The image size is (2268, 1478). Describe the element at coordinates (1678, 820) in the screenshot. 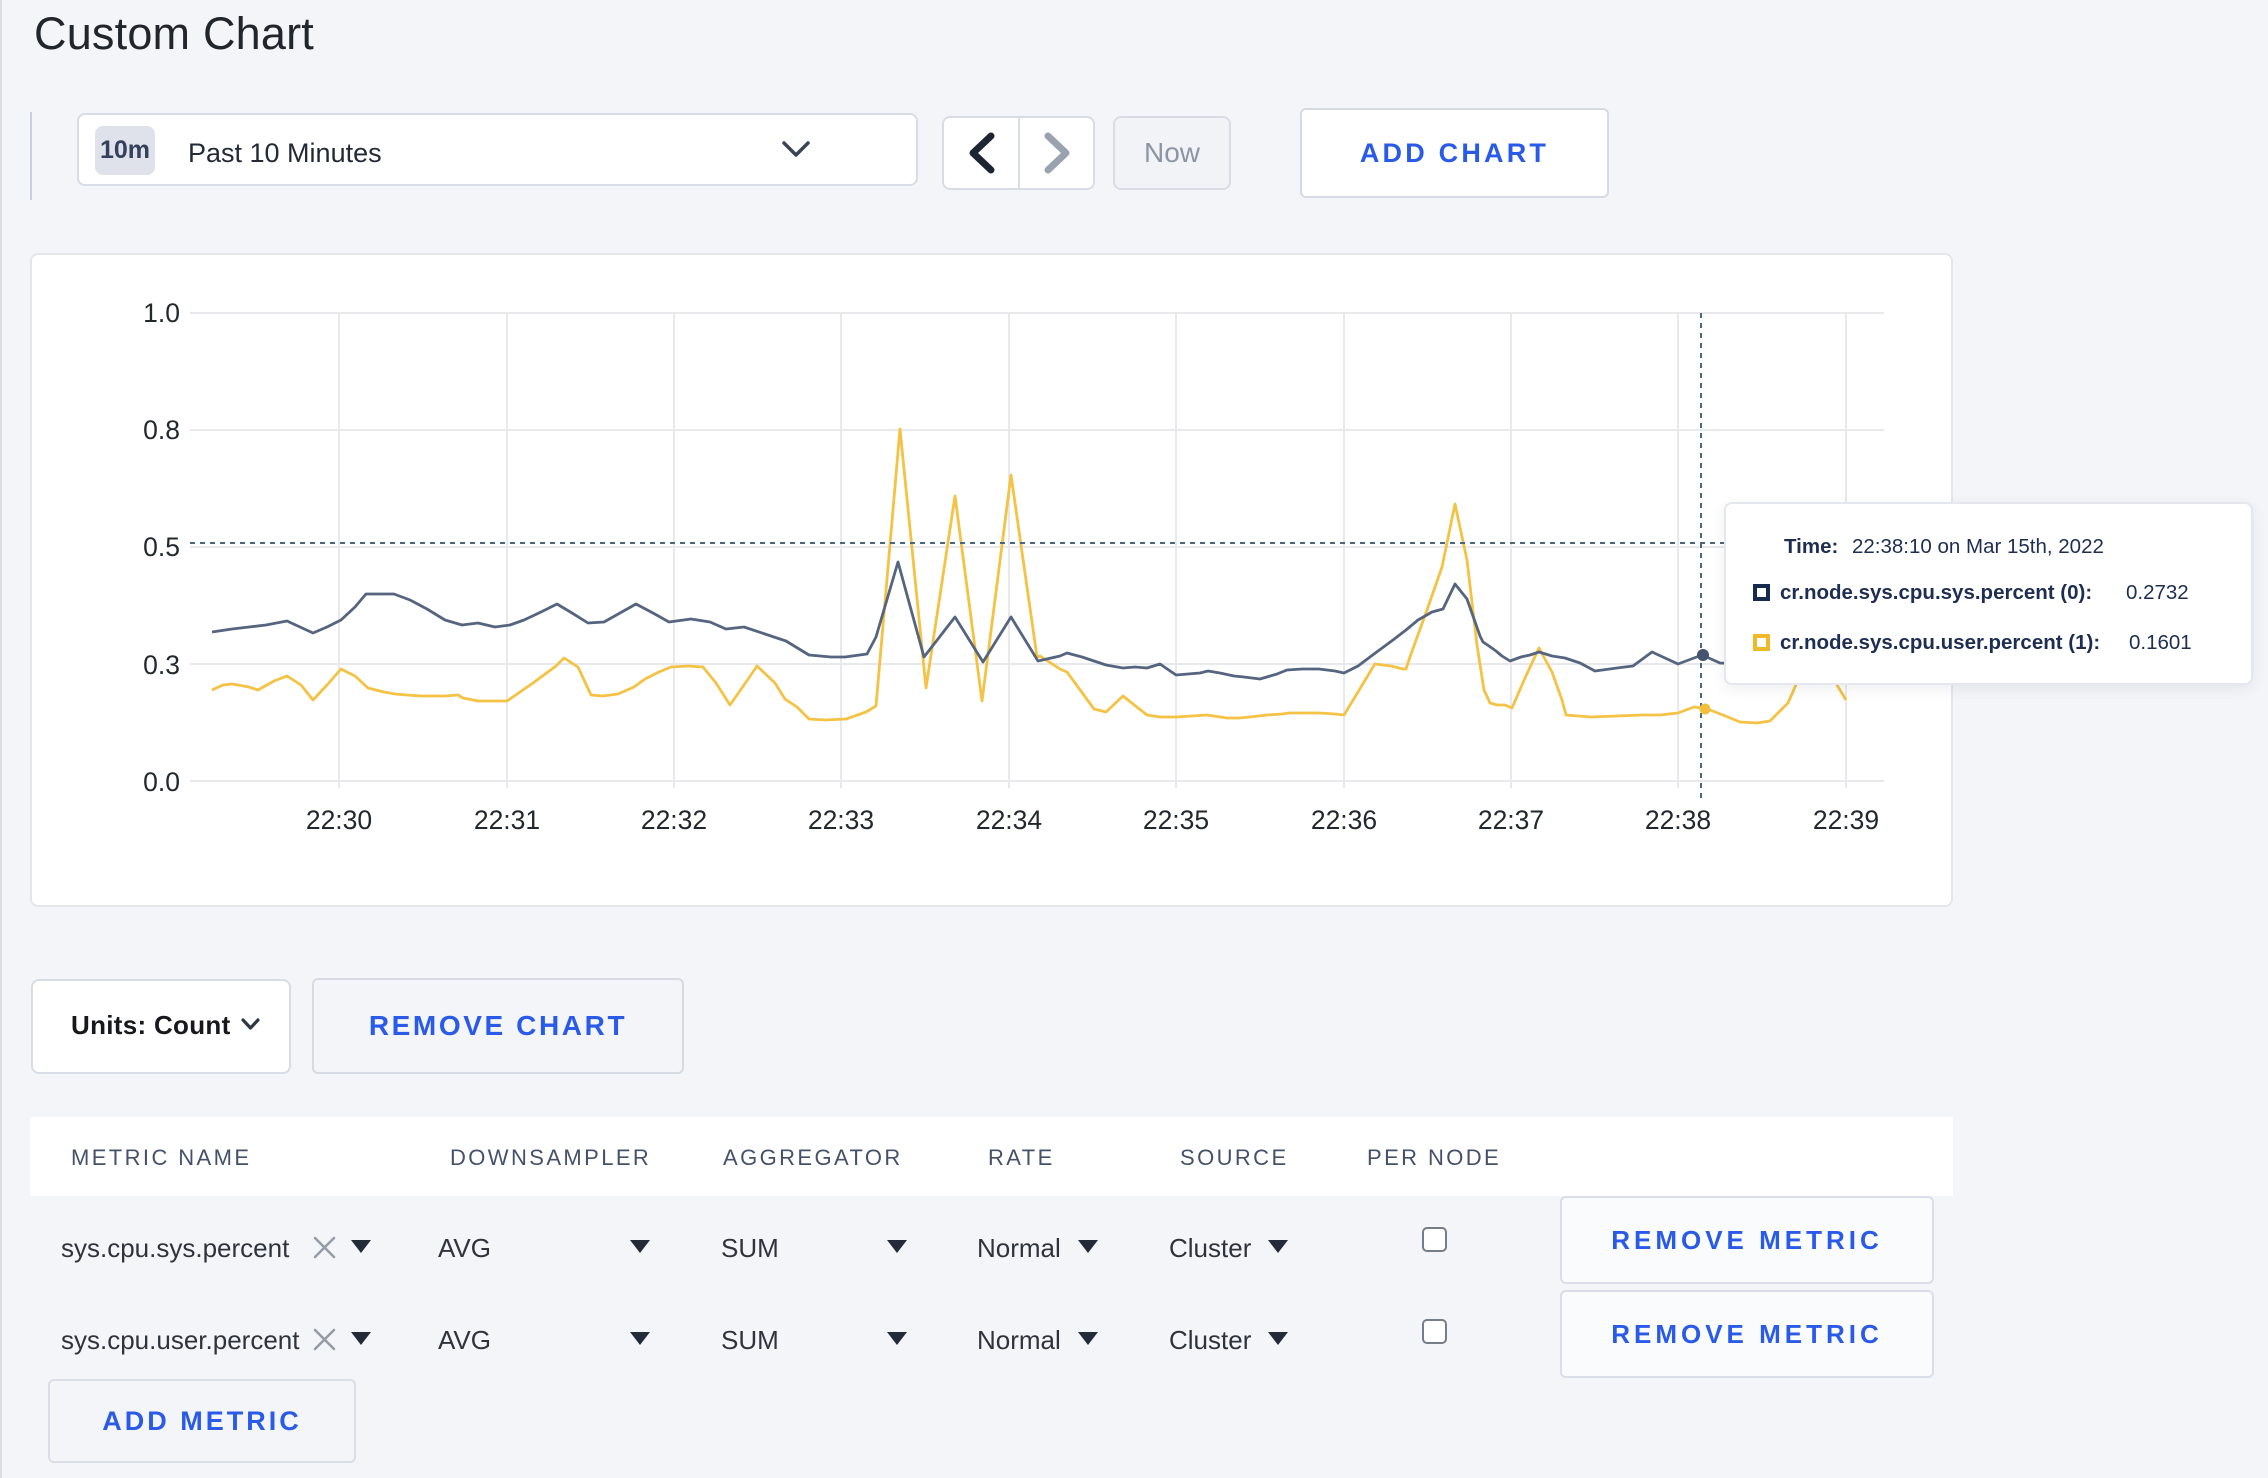

I see `svg-text: 22:38` at that location.